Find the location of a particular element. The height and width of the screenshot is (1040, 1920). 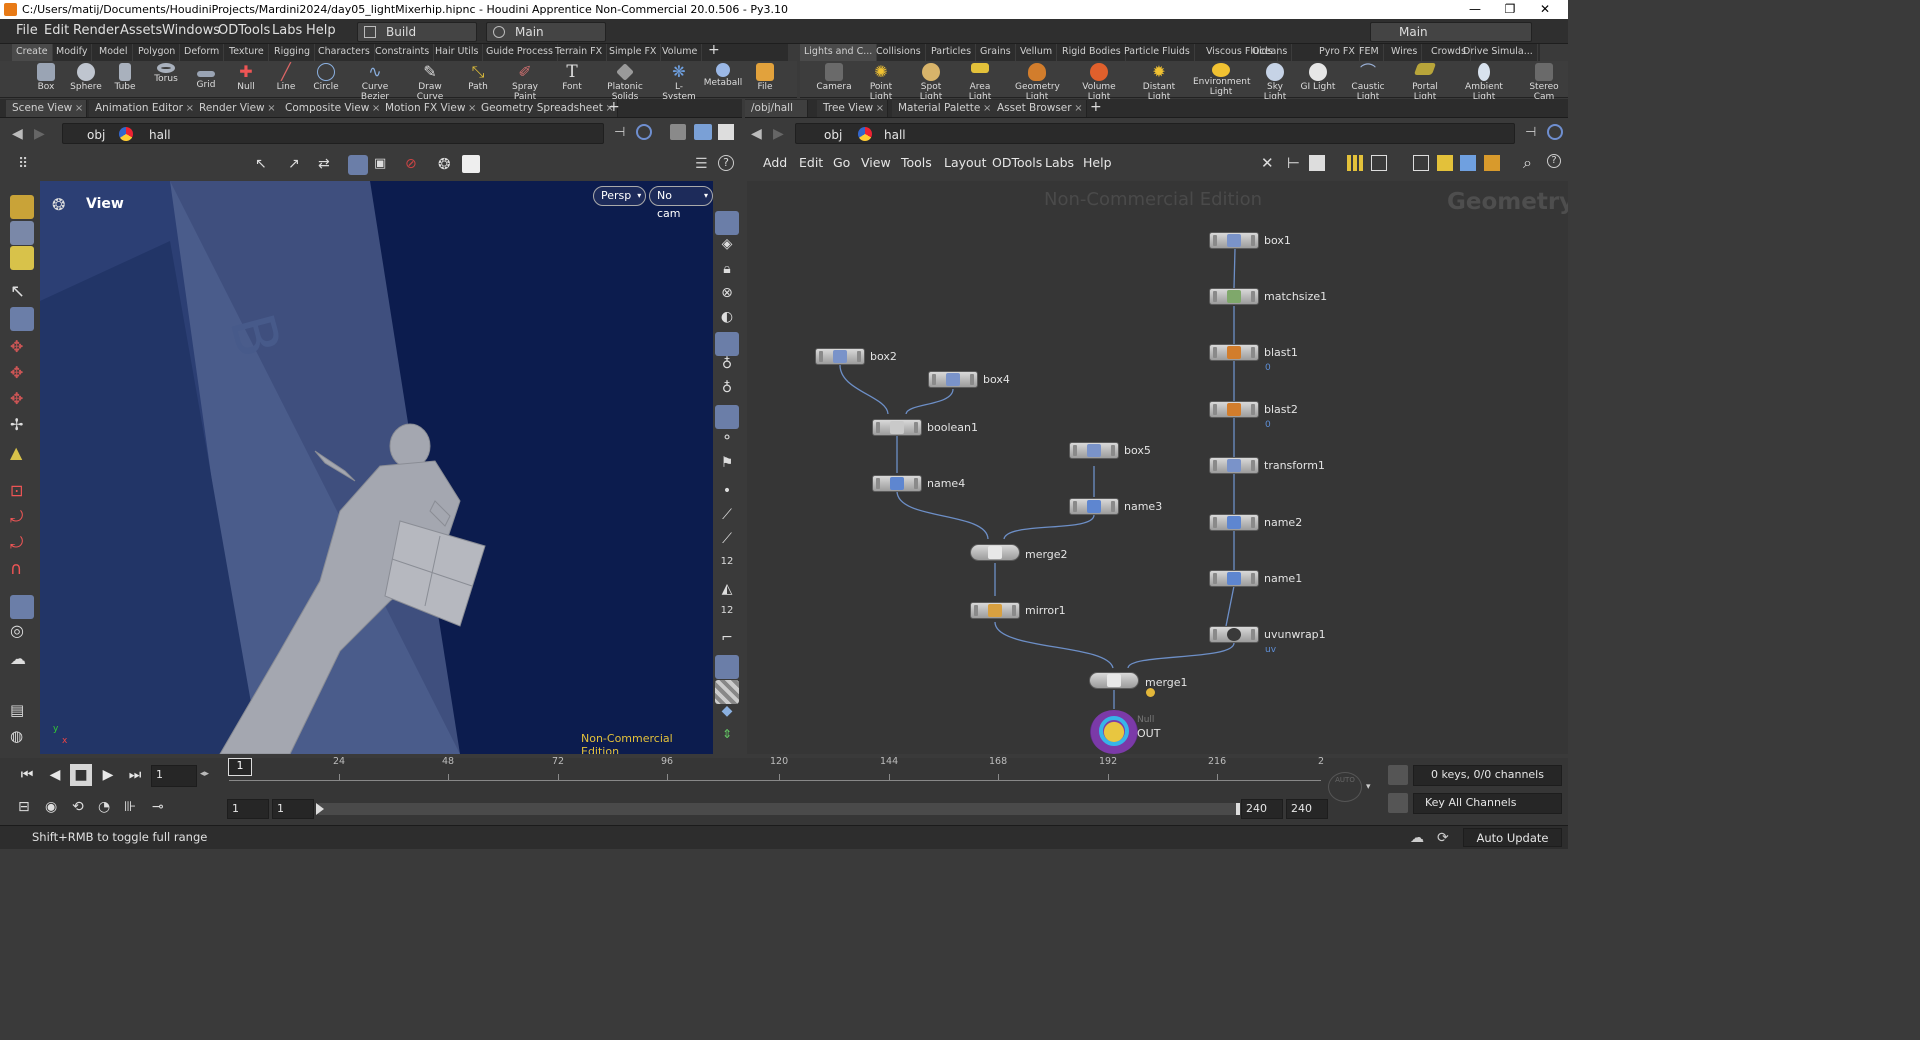

tab-material-palette: Material Palette × is located at coordinates (944, 108).